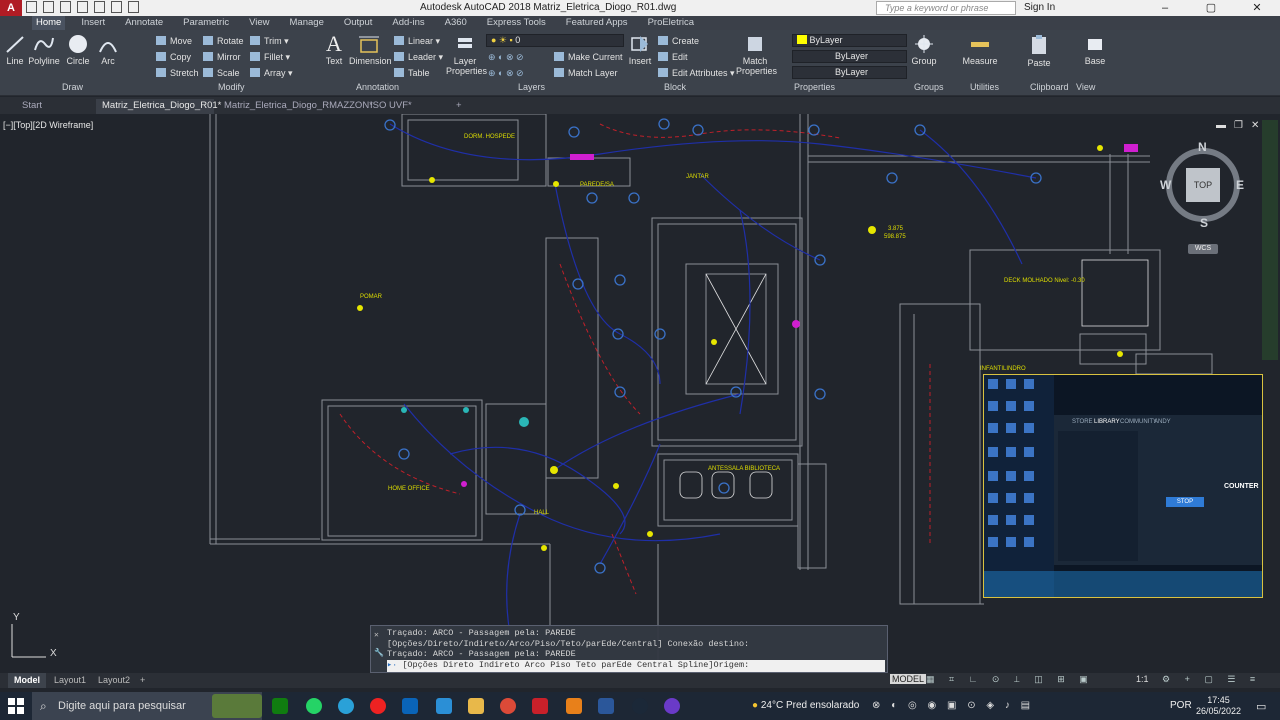 The width and height of the screenshot is (1280, 720). I want to click on tab-proeletrica: ProEletrica, so click(671, 23).